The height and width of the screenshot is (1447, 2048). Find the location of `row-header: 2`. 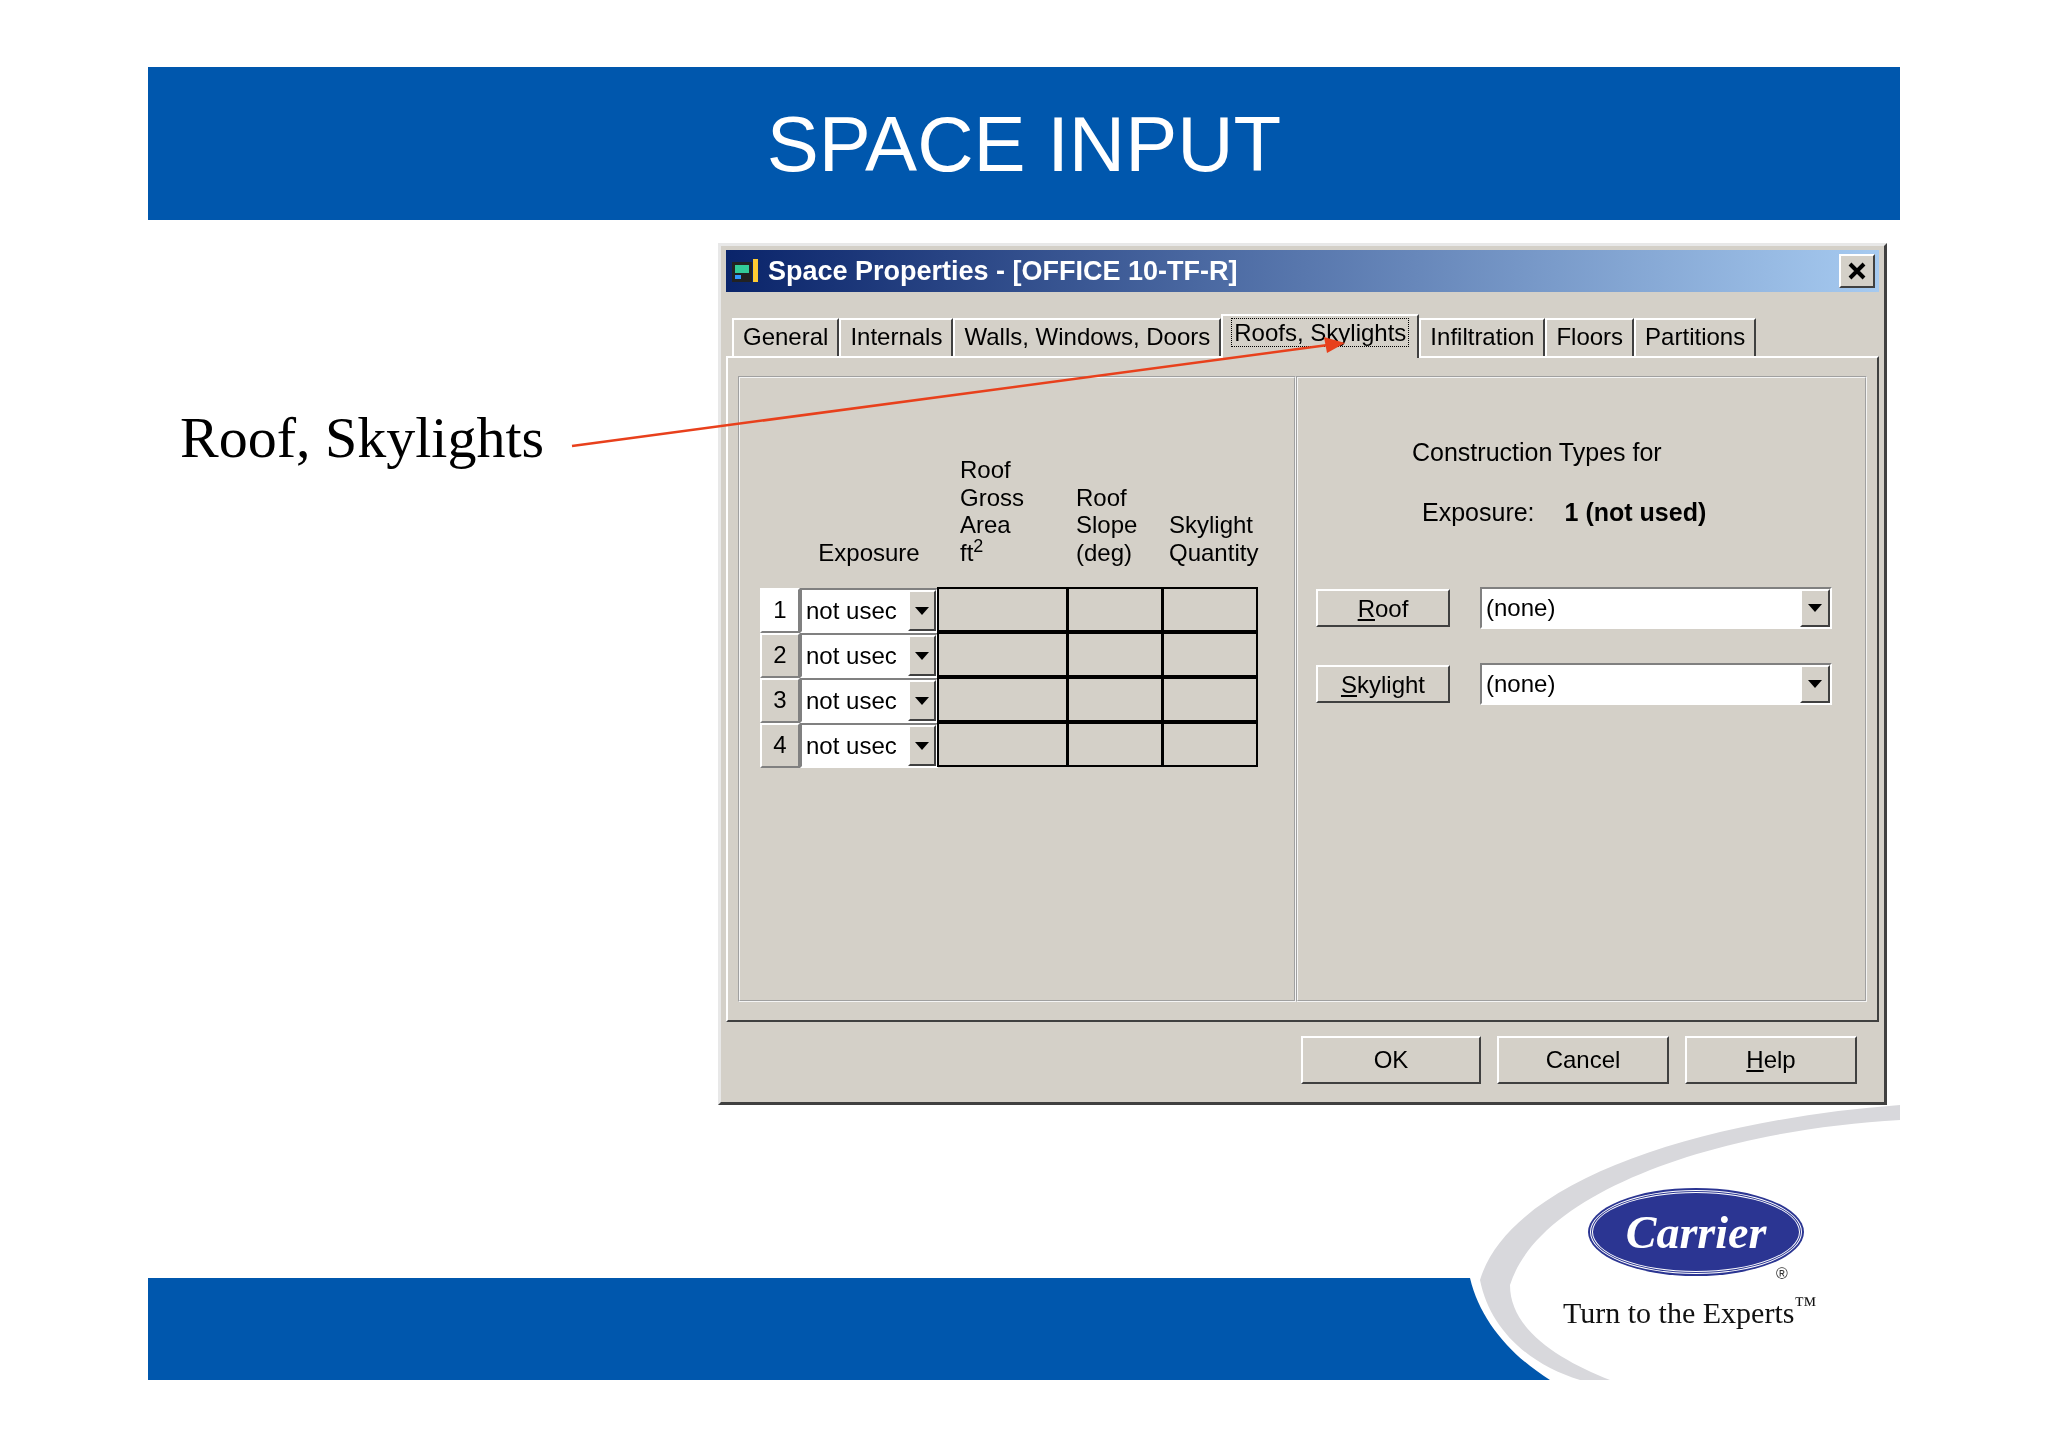

row-header: 2 is located at coordinates (780, 656).